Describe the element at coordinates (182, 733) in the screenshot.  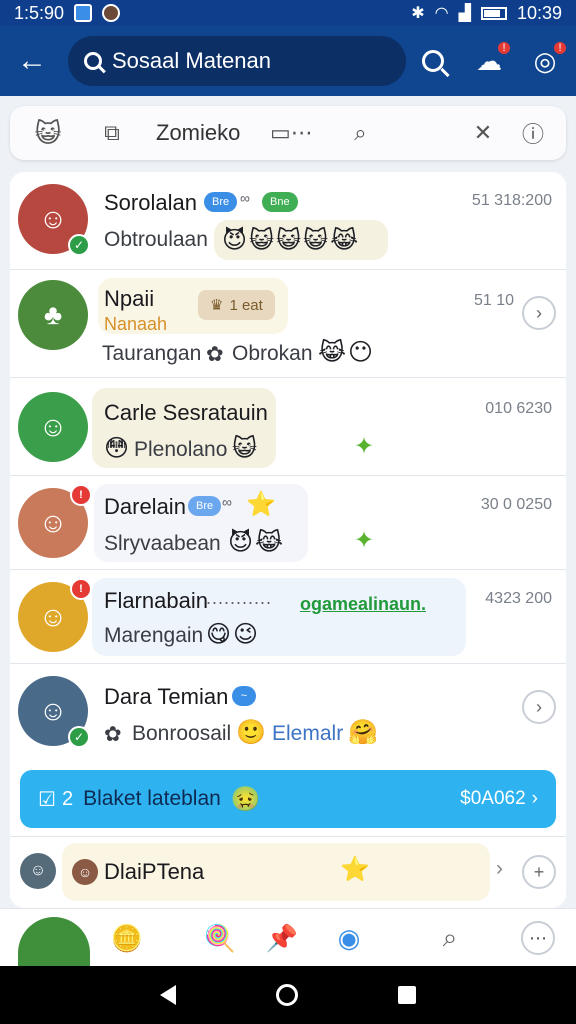
I see `chat-message: Bonroosail` at that location.